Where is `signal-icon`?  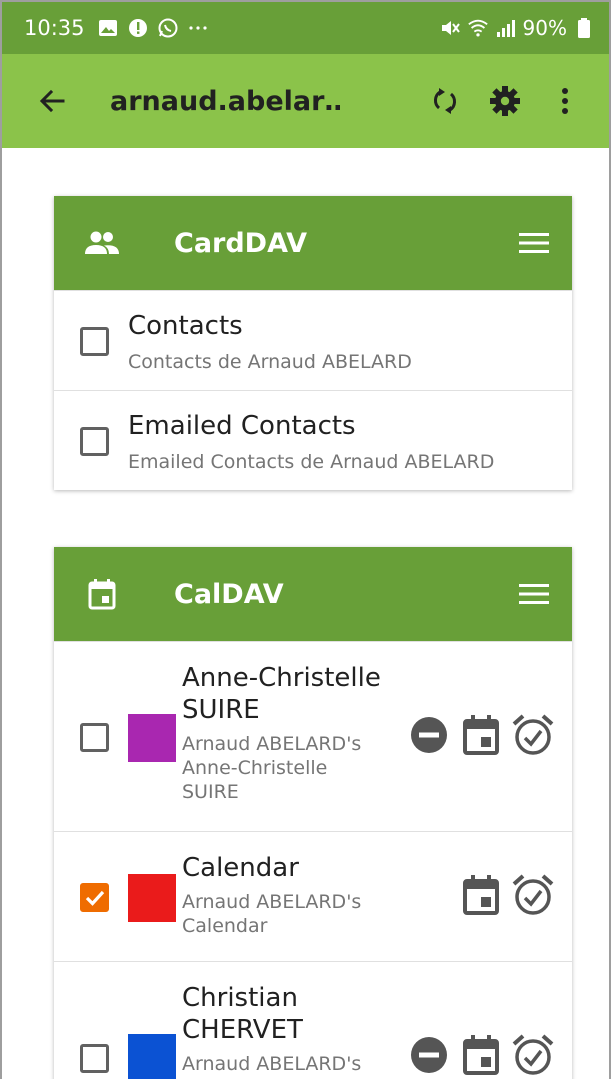 signal-icon is located at coordinates (506, 28).